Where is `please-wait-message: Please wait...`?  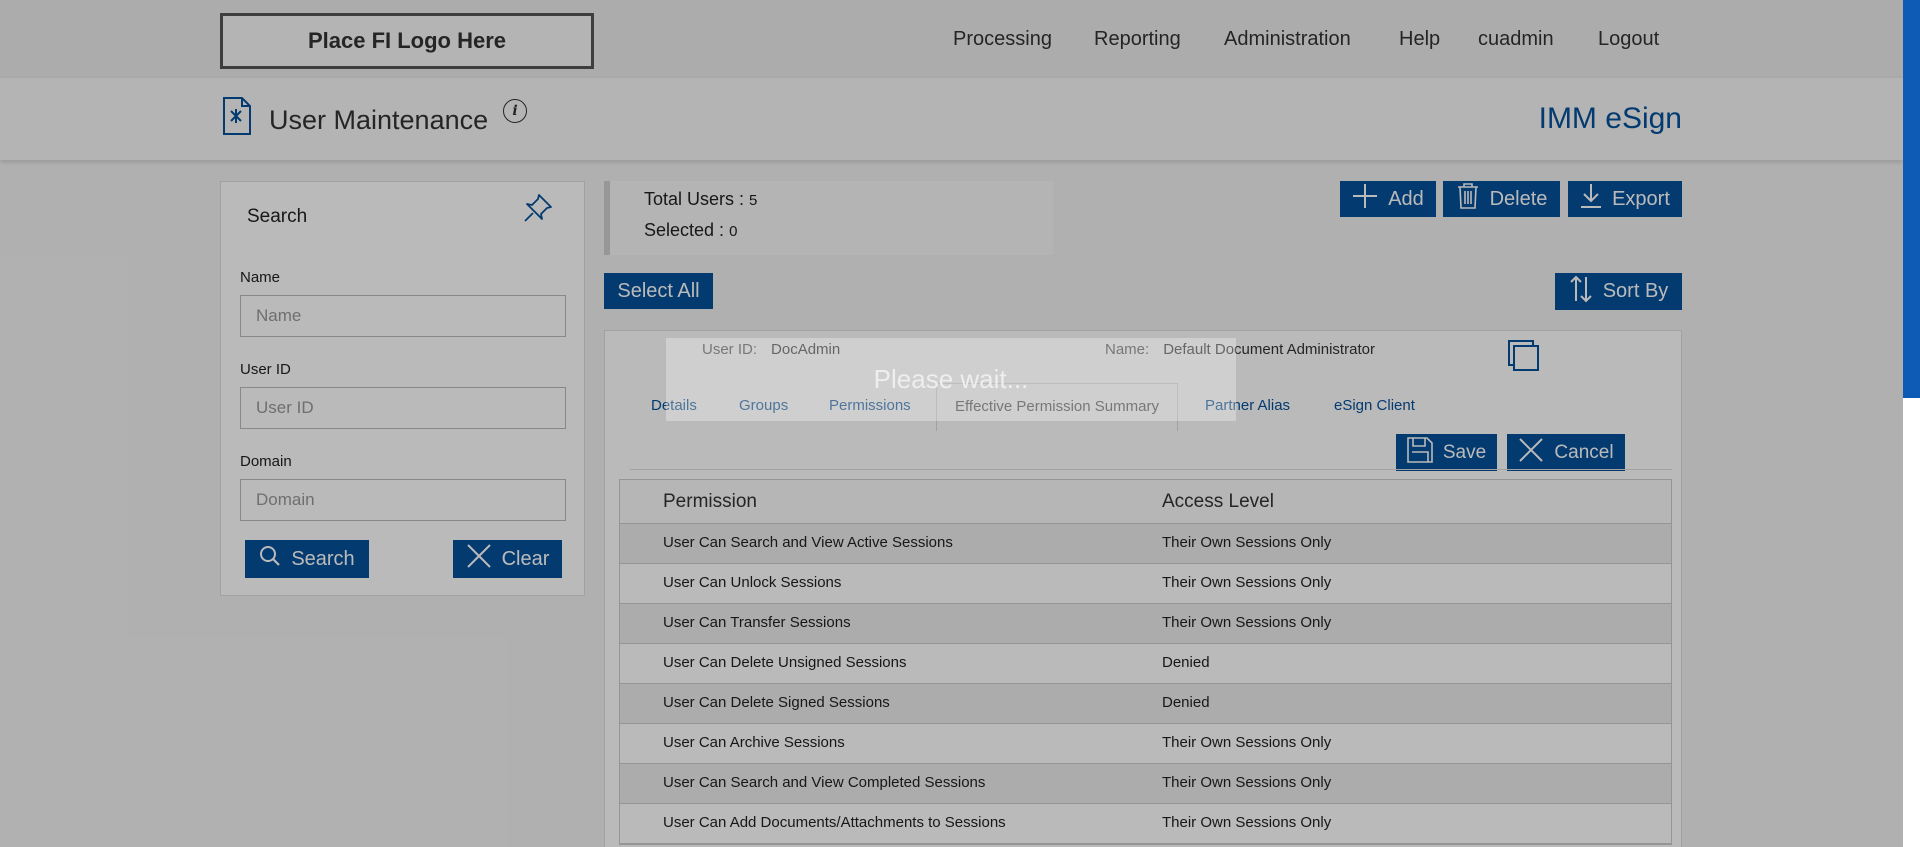
please-wait-message: Please wait... is located at coordinates (951, 379).